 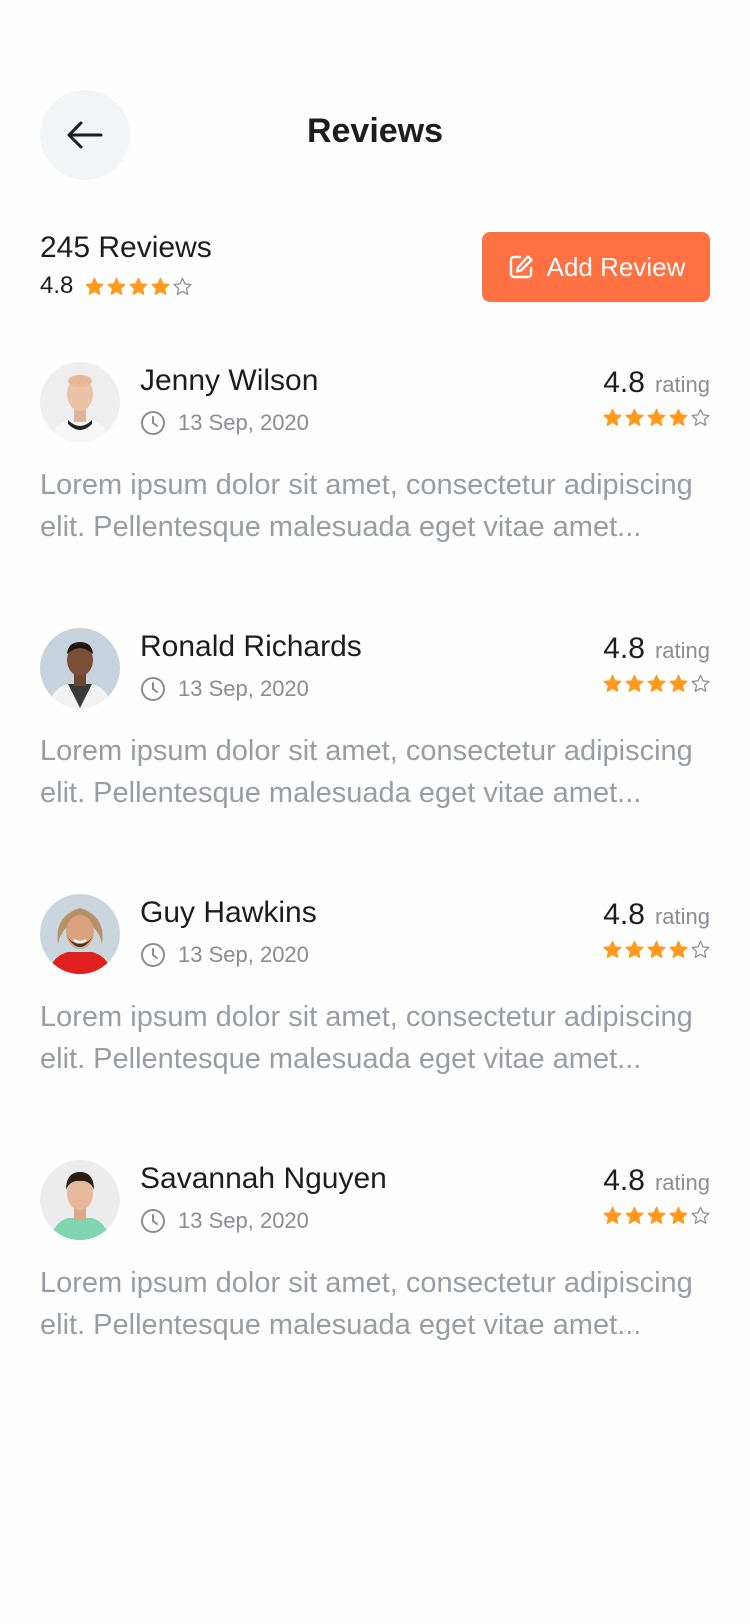 I want to click on edit-icon, so click(x=521, y=267).